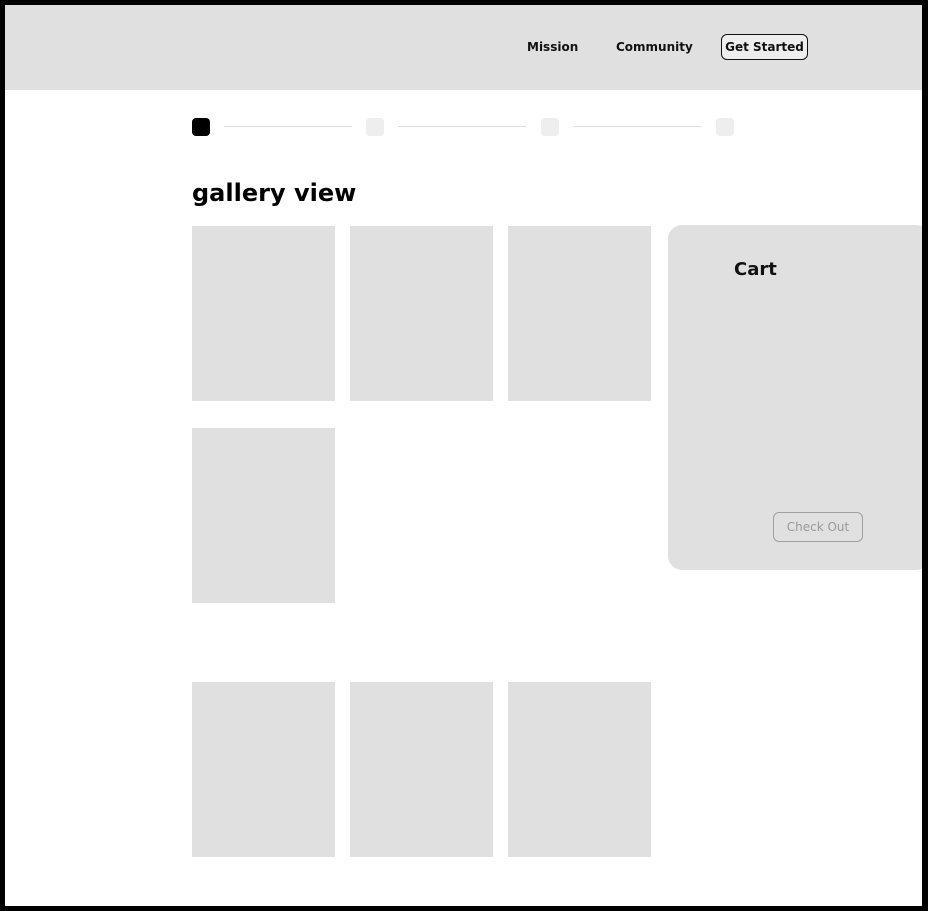  Describe the element at coordinates (764, 47) in the screenshot. I see `get-started-button: Get Started` at that location.